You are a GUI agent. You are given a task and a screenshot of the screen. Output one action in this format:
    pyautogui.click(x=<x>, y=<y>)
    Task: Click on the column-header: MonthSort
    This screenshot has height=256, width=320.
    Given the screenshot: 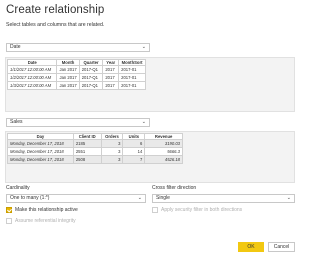 What is the action you would take?
    pyautogui.click(x=132, y=62)
    